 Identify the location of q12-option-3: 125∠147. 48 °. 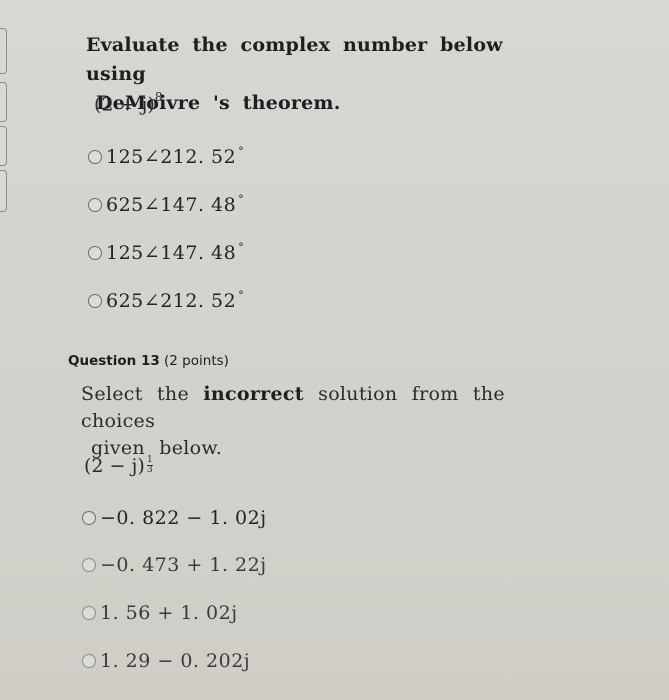
(166, 252).